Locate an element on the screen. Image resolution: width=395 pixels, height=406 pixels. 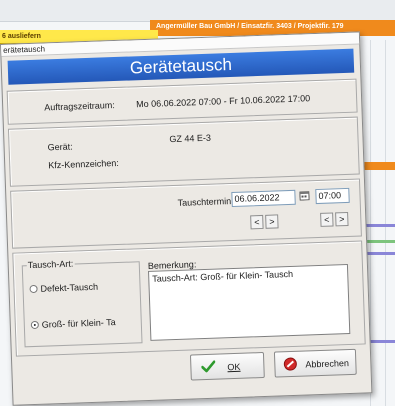
ok-label: OK is located at coordinates (234, 367).